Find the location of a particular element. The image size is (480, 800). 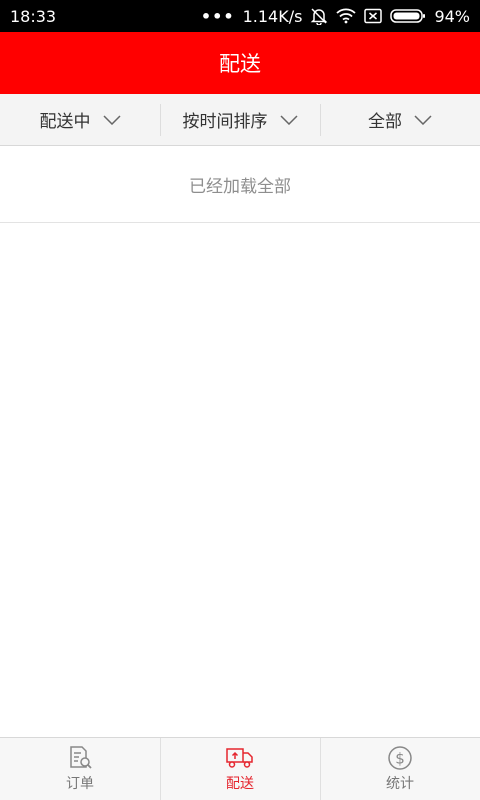

notification-mute-icon is located at coordinates (319, 16).